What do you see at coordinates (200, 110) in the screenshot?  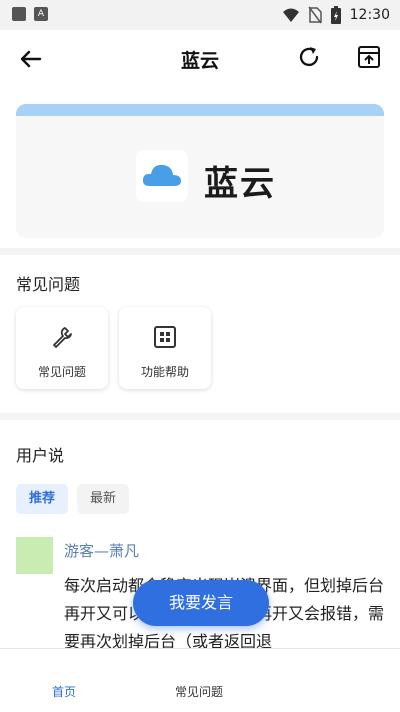 I see `banner-strip` at bounding box center [200, 110].